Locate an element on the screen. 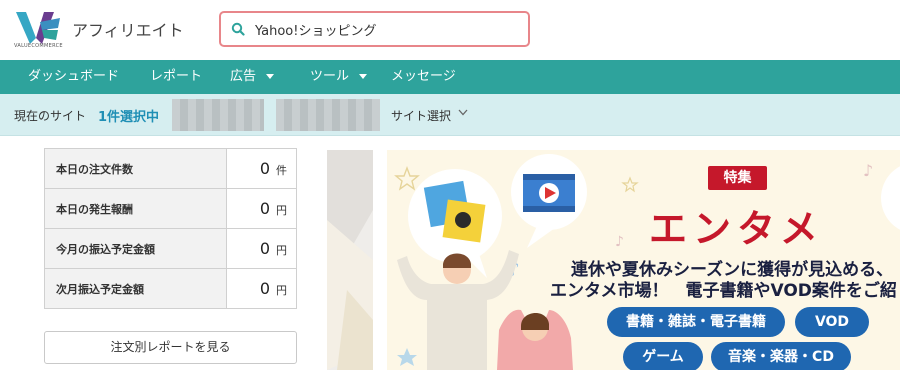 The width and height of the screenshot is (900, 370). stat-label: 本日の発生報酬 is located at coordinates (135, 208).